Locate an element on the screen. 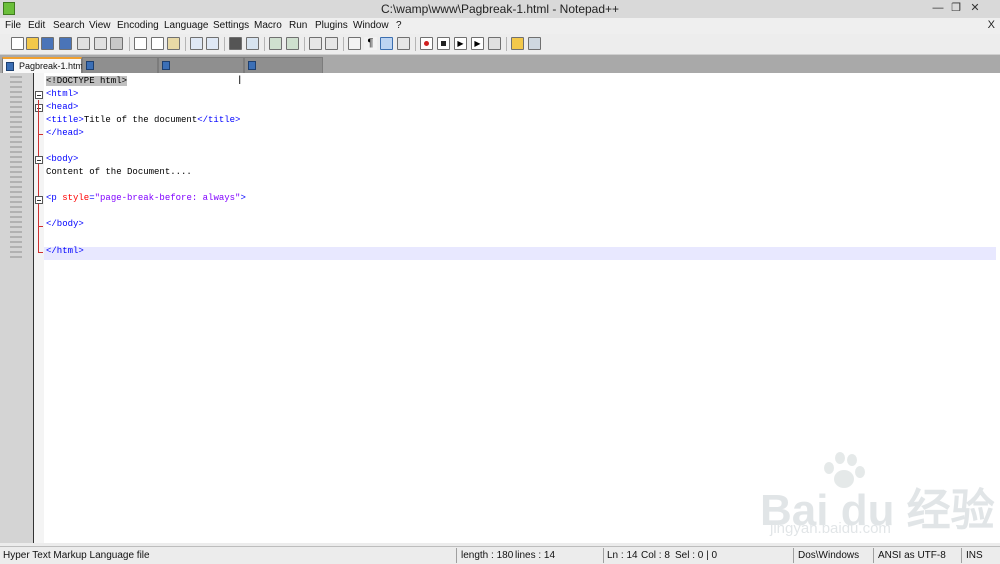  menu-view: View is located at coordinates (100, 25).